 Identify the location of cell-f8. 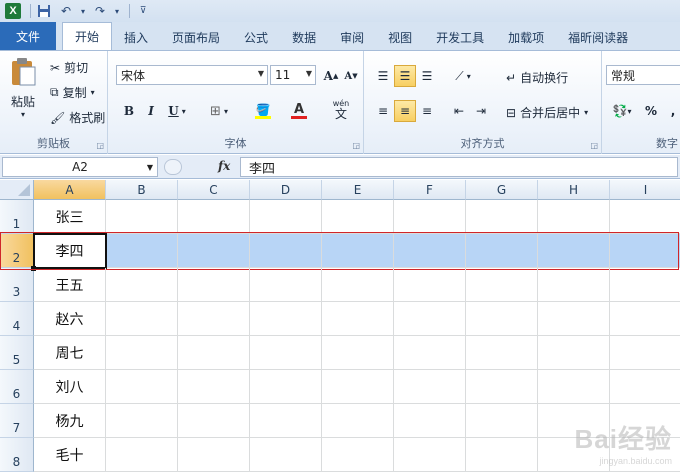
(430, 455).